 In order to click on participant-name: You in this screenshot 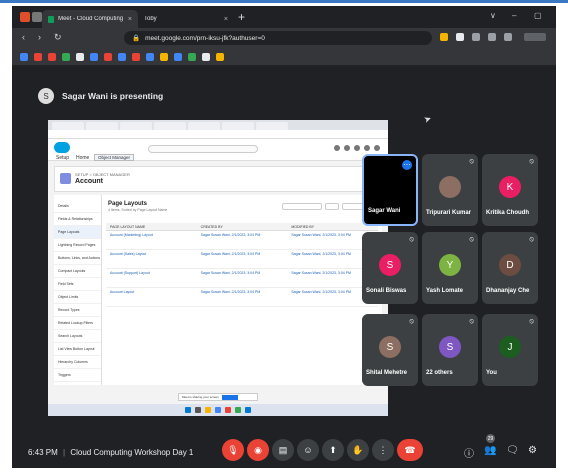, I will do `click(491, 373)`.